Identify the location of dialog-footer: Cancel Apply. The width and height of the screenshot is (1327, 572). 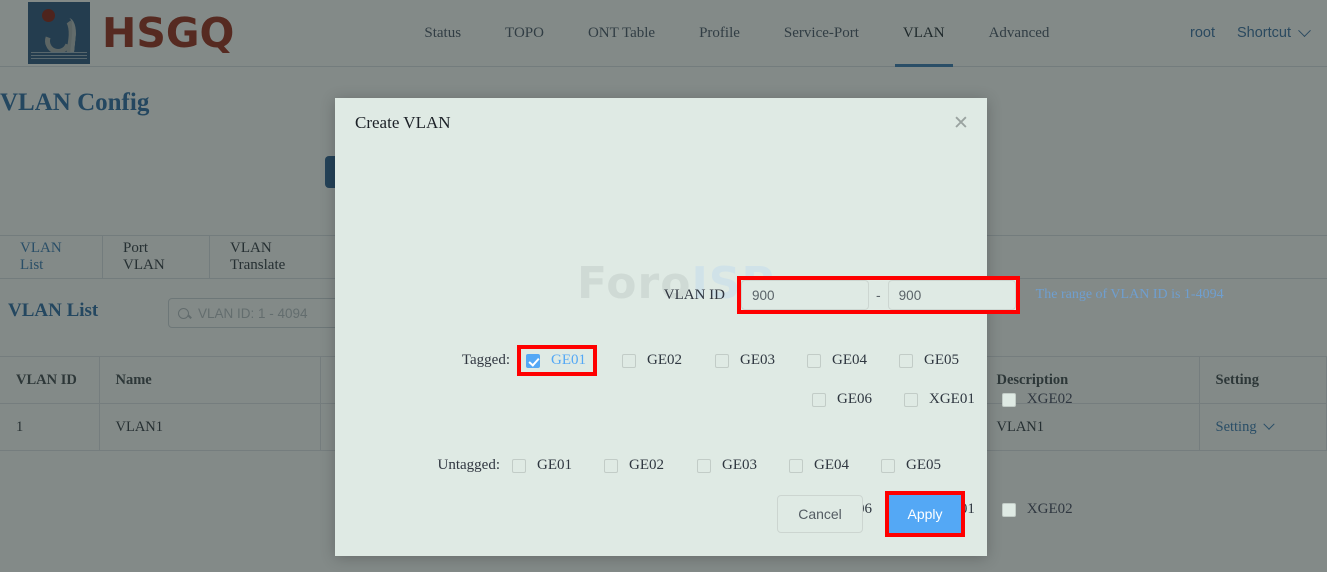
(871, 514).